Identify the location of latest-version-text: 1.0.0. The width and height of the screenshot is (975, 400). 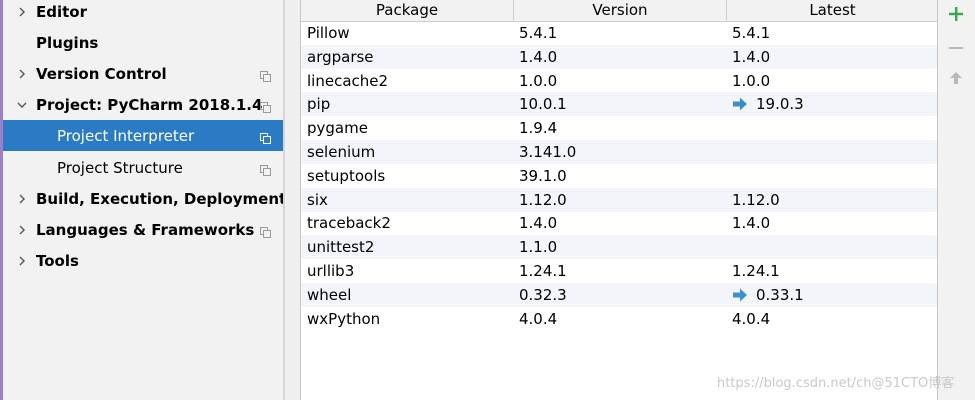
(751, 80).